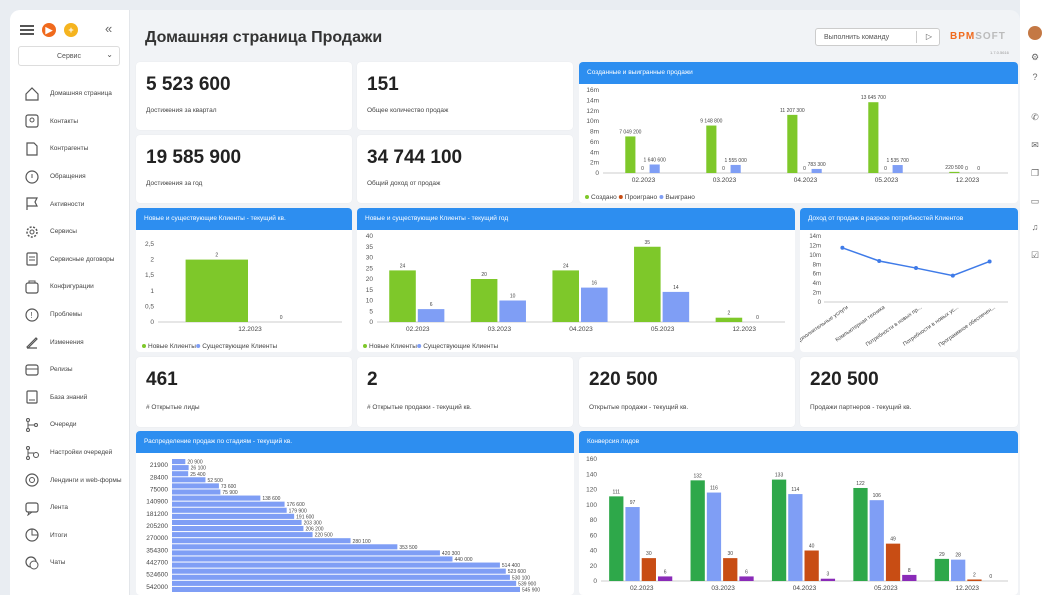 The image size is (1048, 595). I want to click on copy-icon: ❐, so click(1035, 174).